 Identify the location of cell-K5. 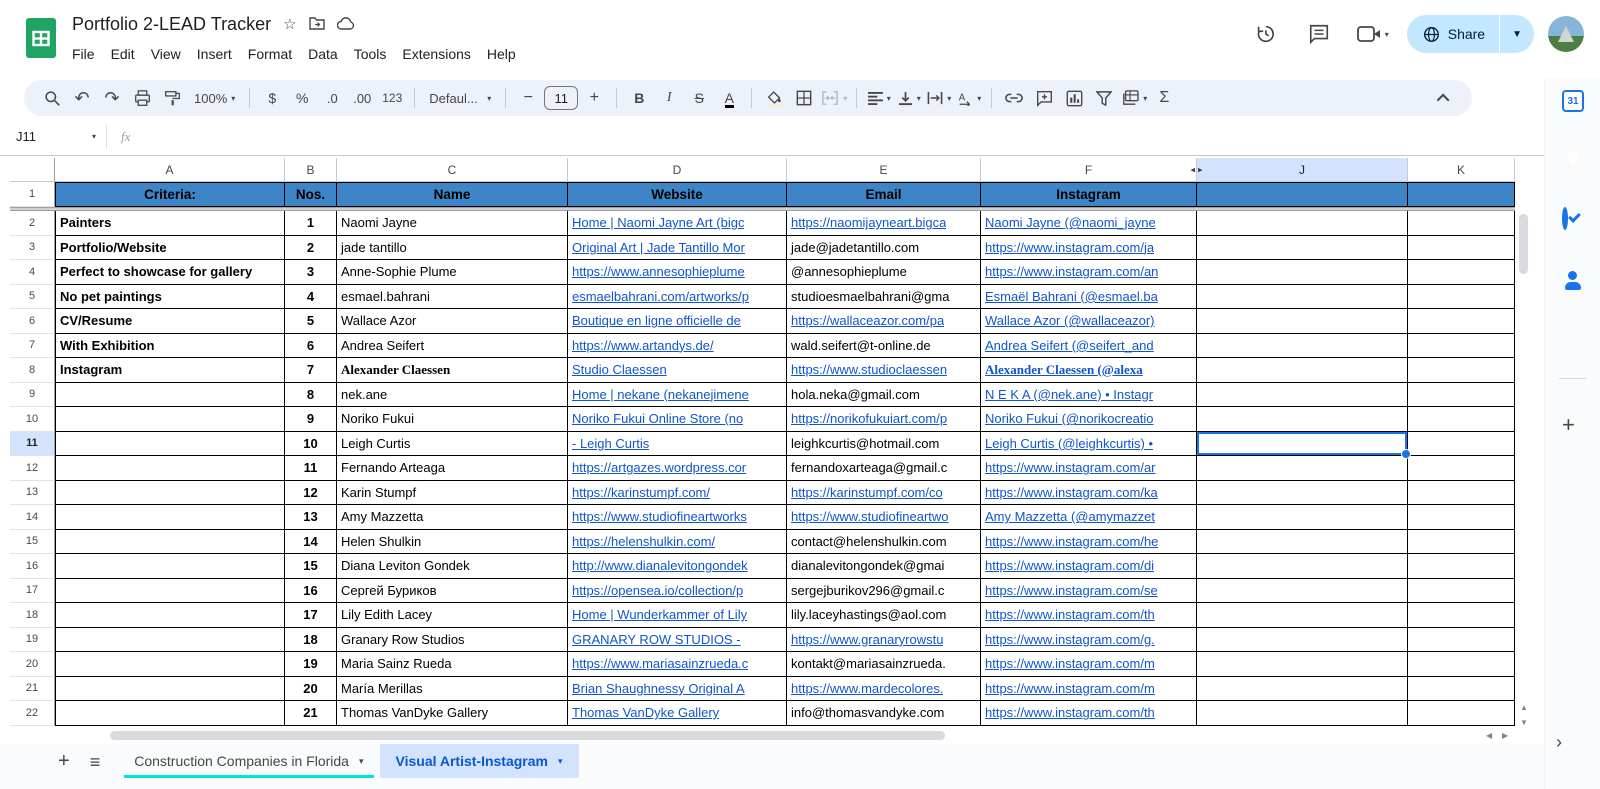
(1461, 296).